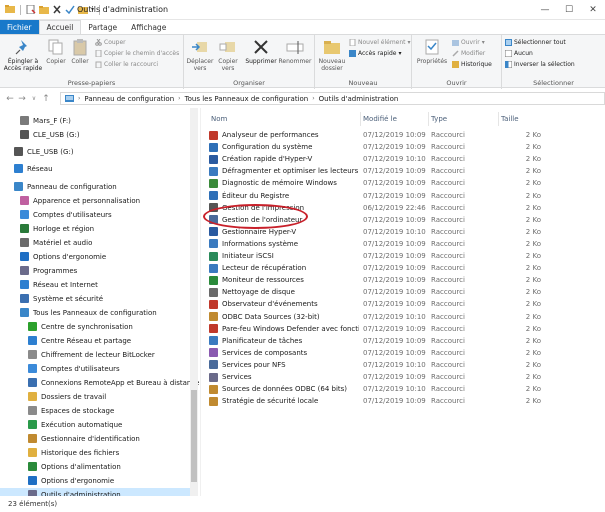 This screenshot has width=605, height=512. Describe the element at coordinates (70, 9) in the screenshot. I see `check-icon` at that location.